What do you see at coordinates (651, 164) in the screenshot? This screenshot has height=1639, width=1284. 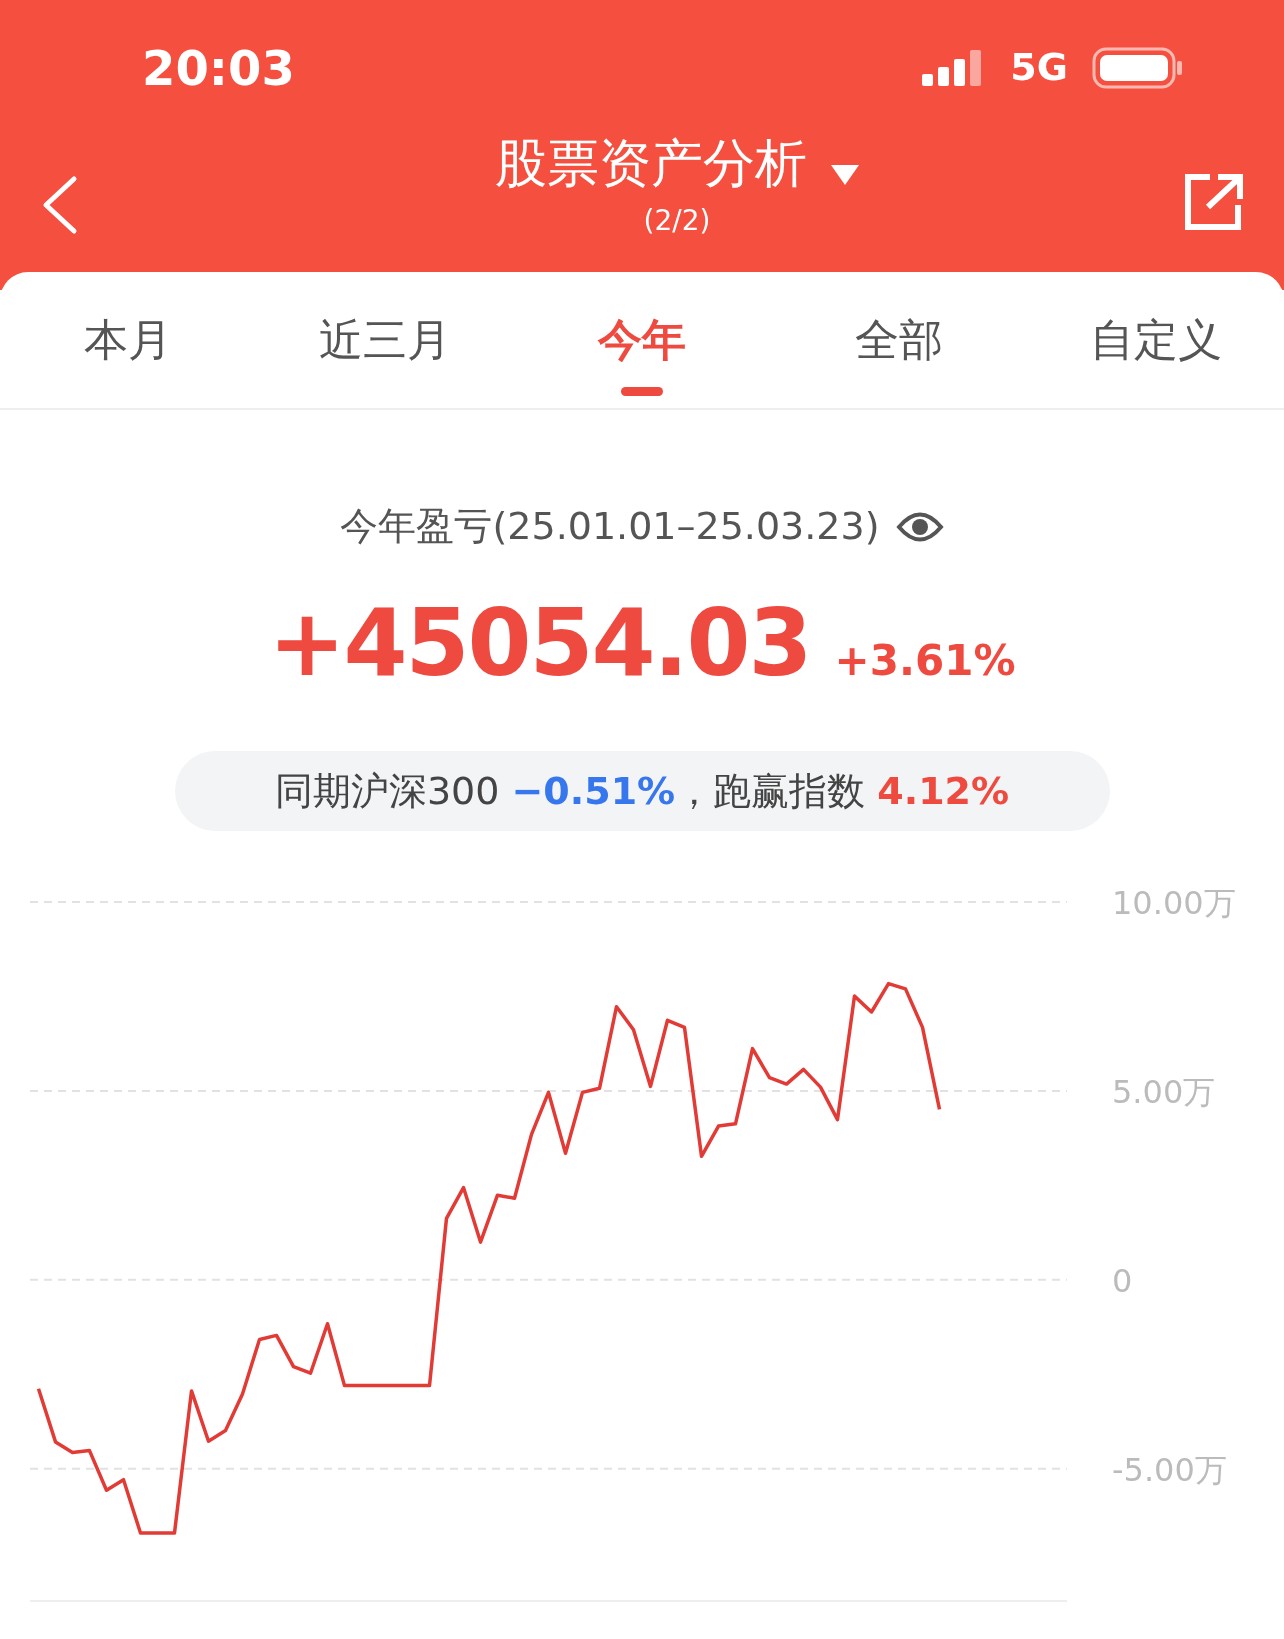 I see `page-title: 股票资产分析` at bounding box center [651, 164].